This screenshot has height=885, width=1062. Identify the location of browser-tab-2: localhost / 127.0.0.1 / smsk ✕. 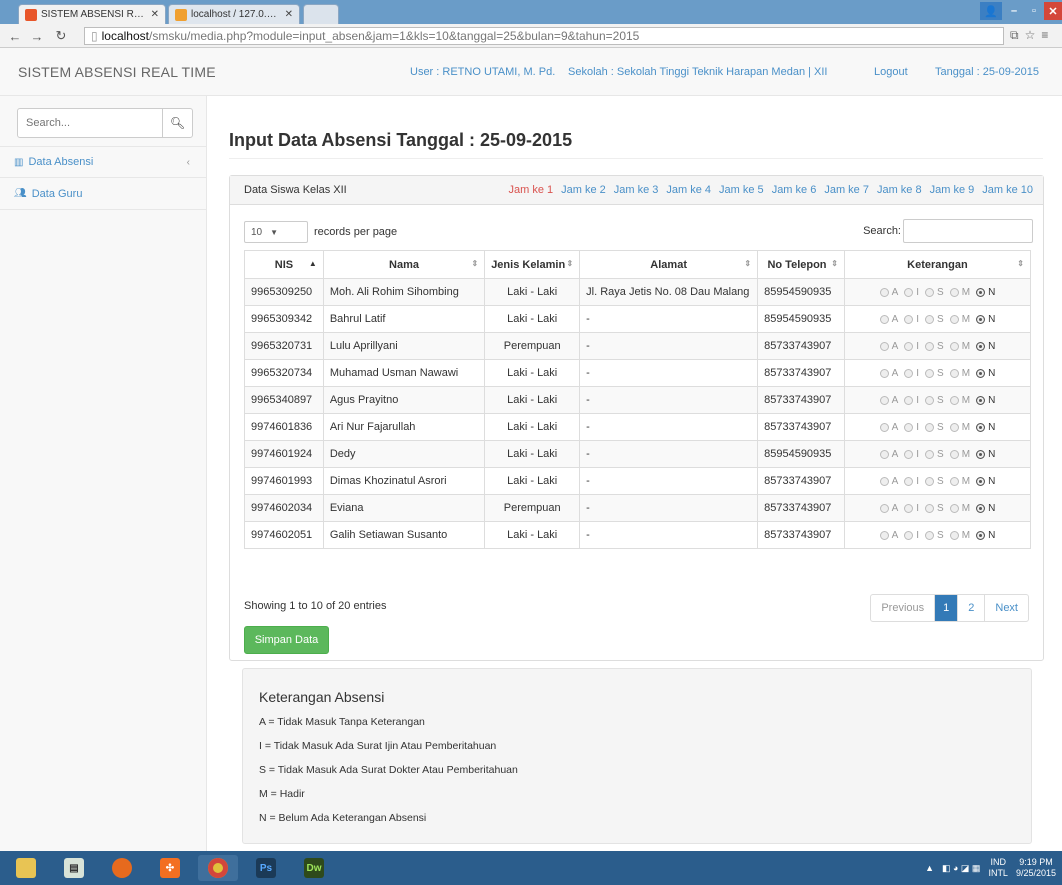
(234, 14).